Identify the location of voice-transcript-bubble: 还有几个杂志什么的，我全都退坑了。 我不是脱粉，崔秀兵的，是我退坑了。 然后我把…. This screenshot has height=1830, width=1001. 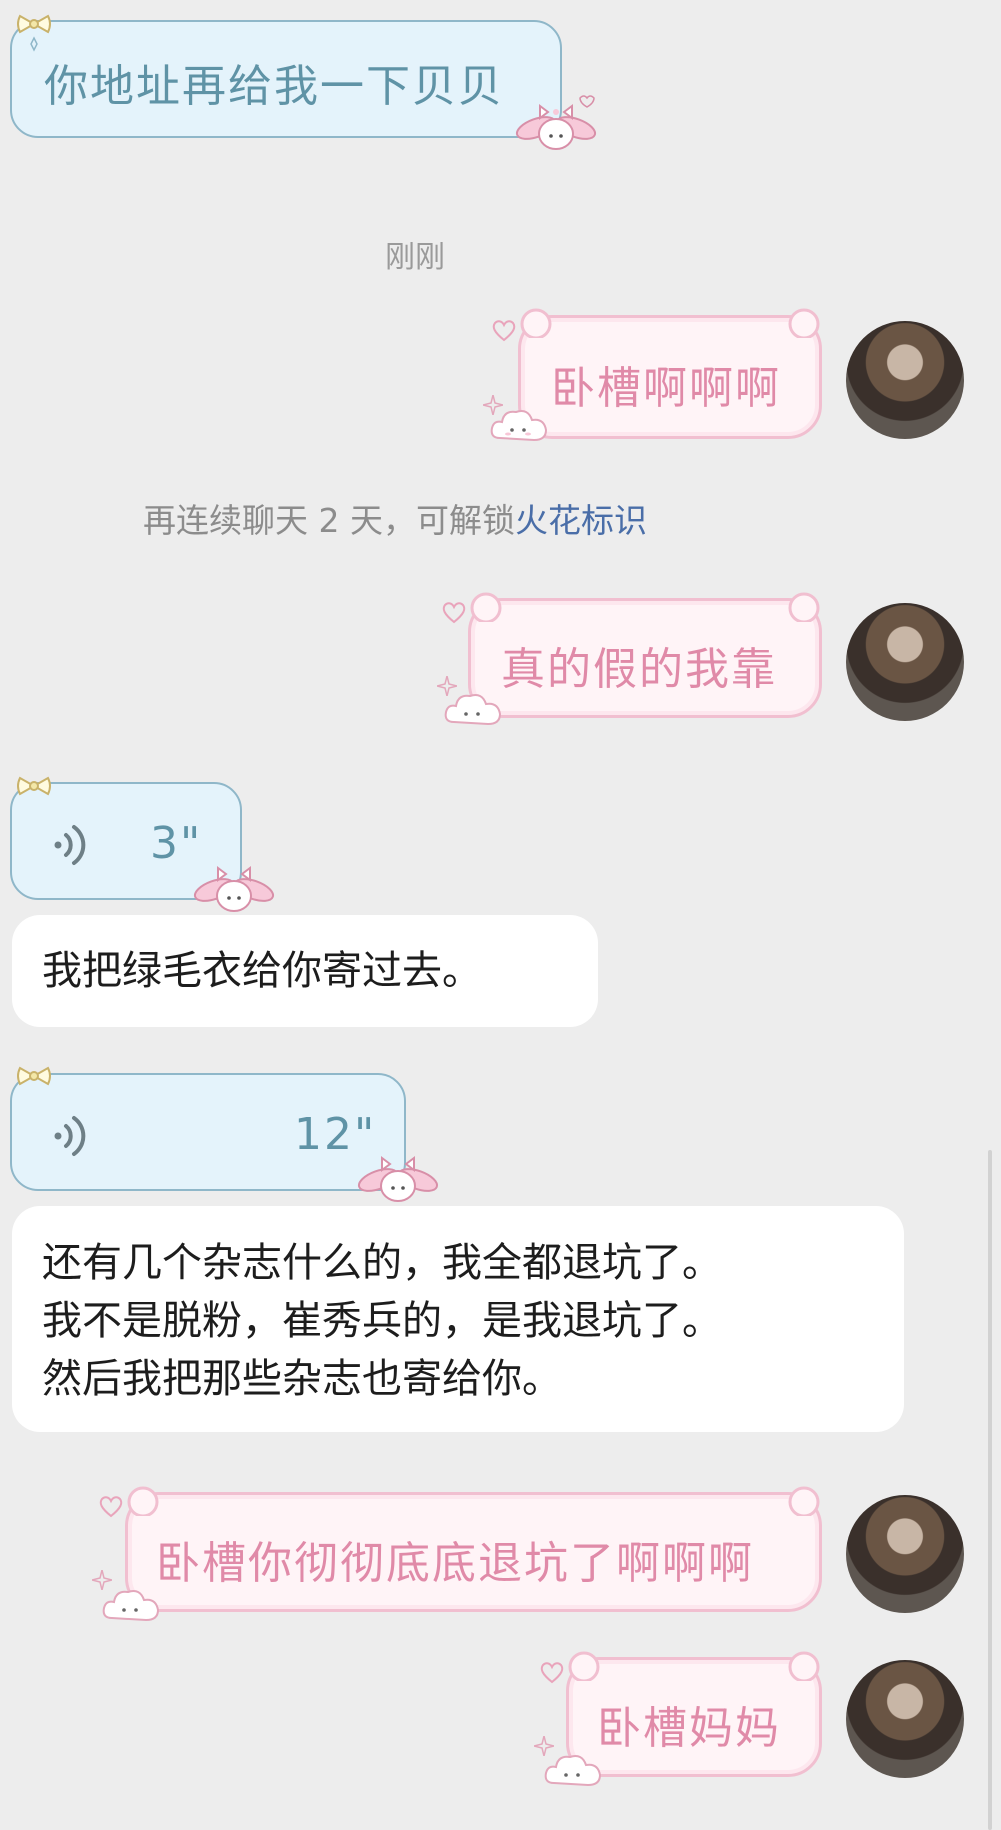
(458, 1319).